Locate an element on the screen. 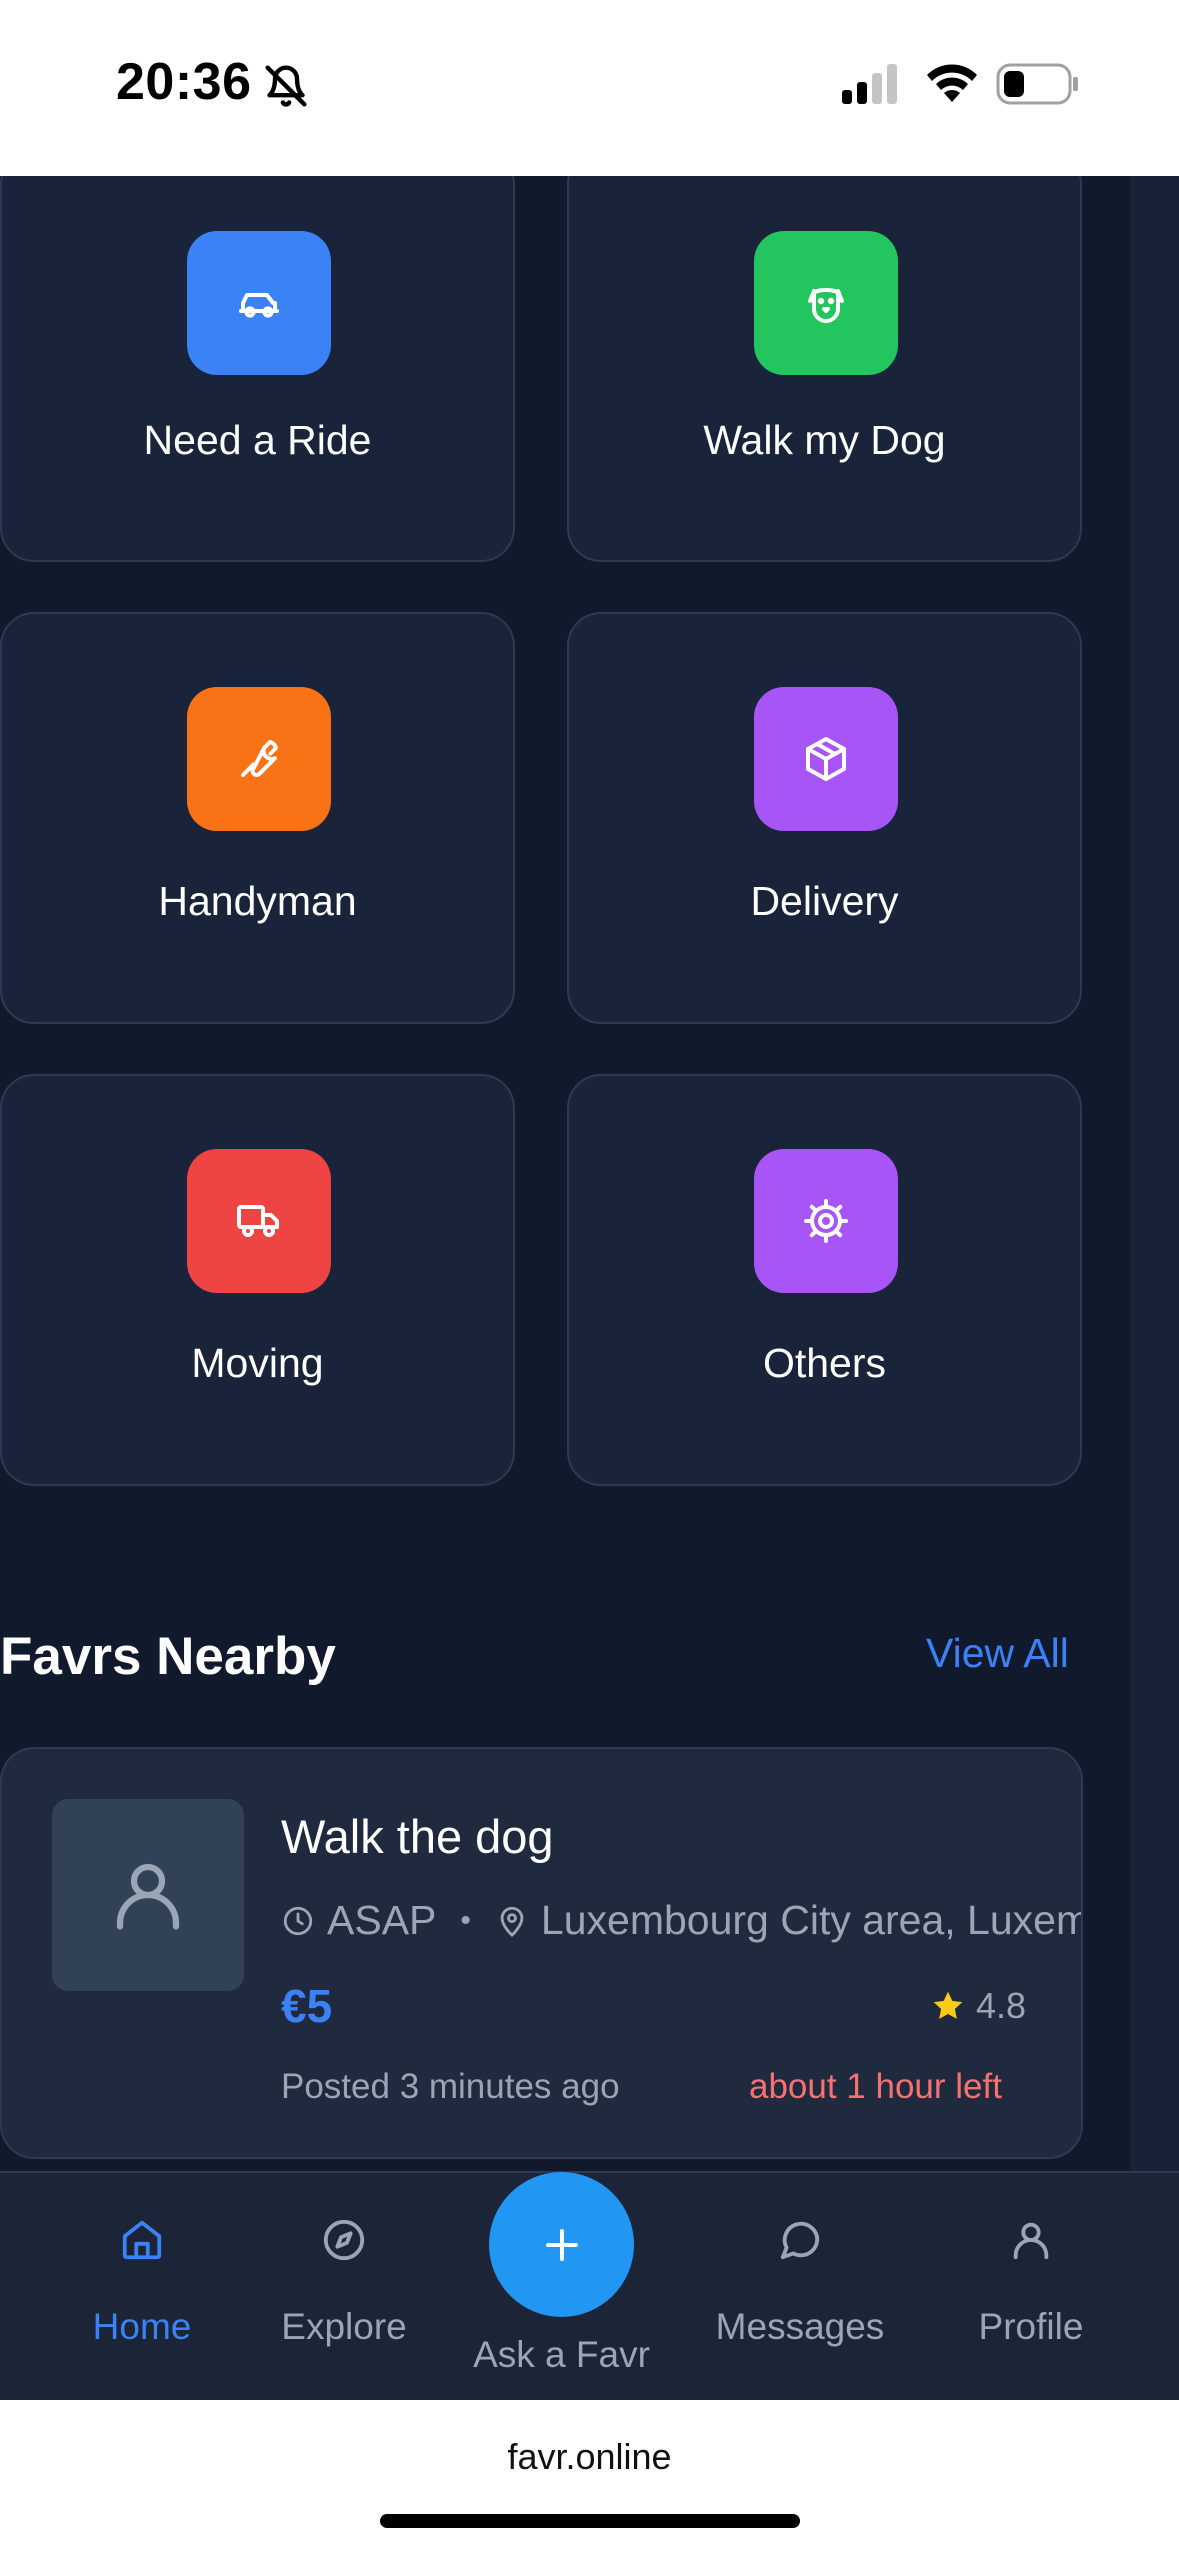 The height and width of the screenshot is (2556, 1179). section-title-favrs-nearby: Favrs Nearby is located at coordinates (168, 1656).